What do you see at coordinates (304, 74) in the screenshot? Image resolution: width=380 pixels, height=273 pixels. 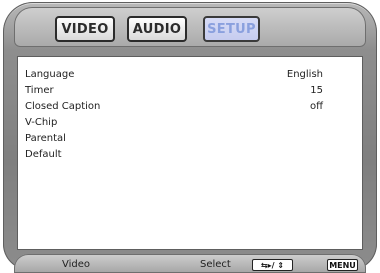 I see `menu-row-value: English` at bounding box center [304, 74].